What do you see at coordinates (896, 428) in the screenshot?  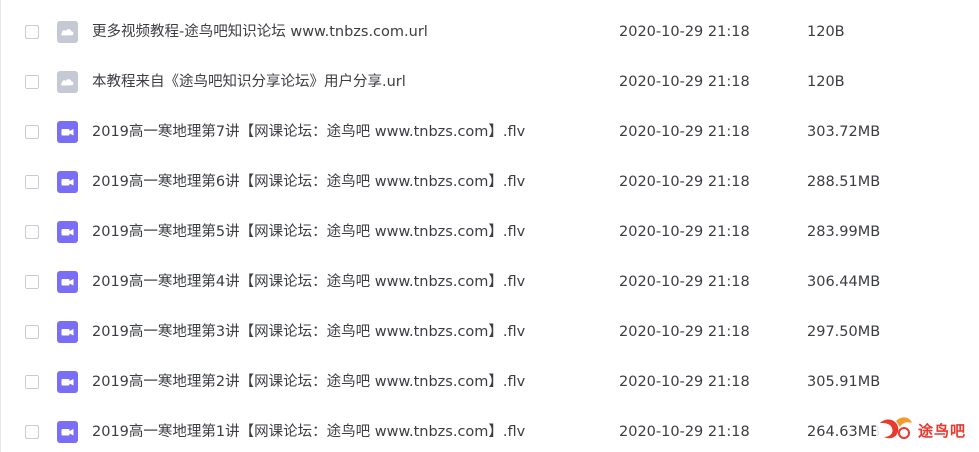 I see `bird-logo-icon` at bounding box center [896, 428].